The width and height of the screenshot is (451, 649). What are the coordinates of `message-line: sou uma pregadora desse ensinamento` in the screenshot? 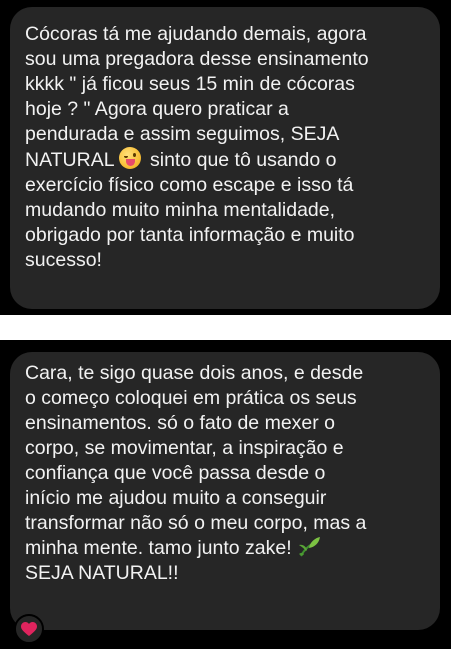 It's located at (197, 59).